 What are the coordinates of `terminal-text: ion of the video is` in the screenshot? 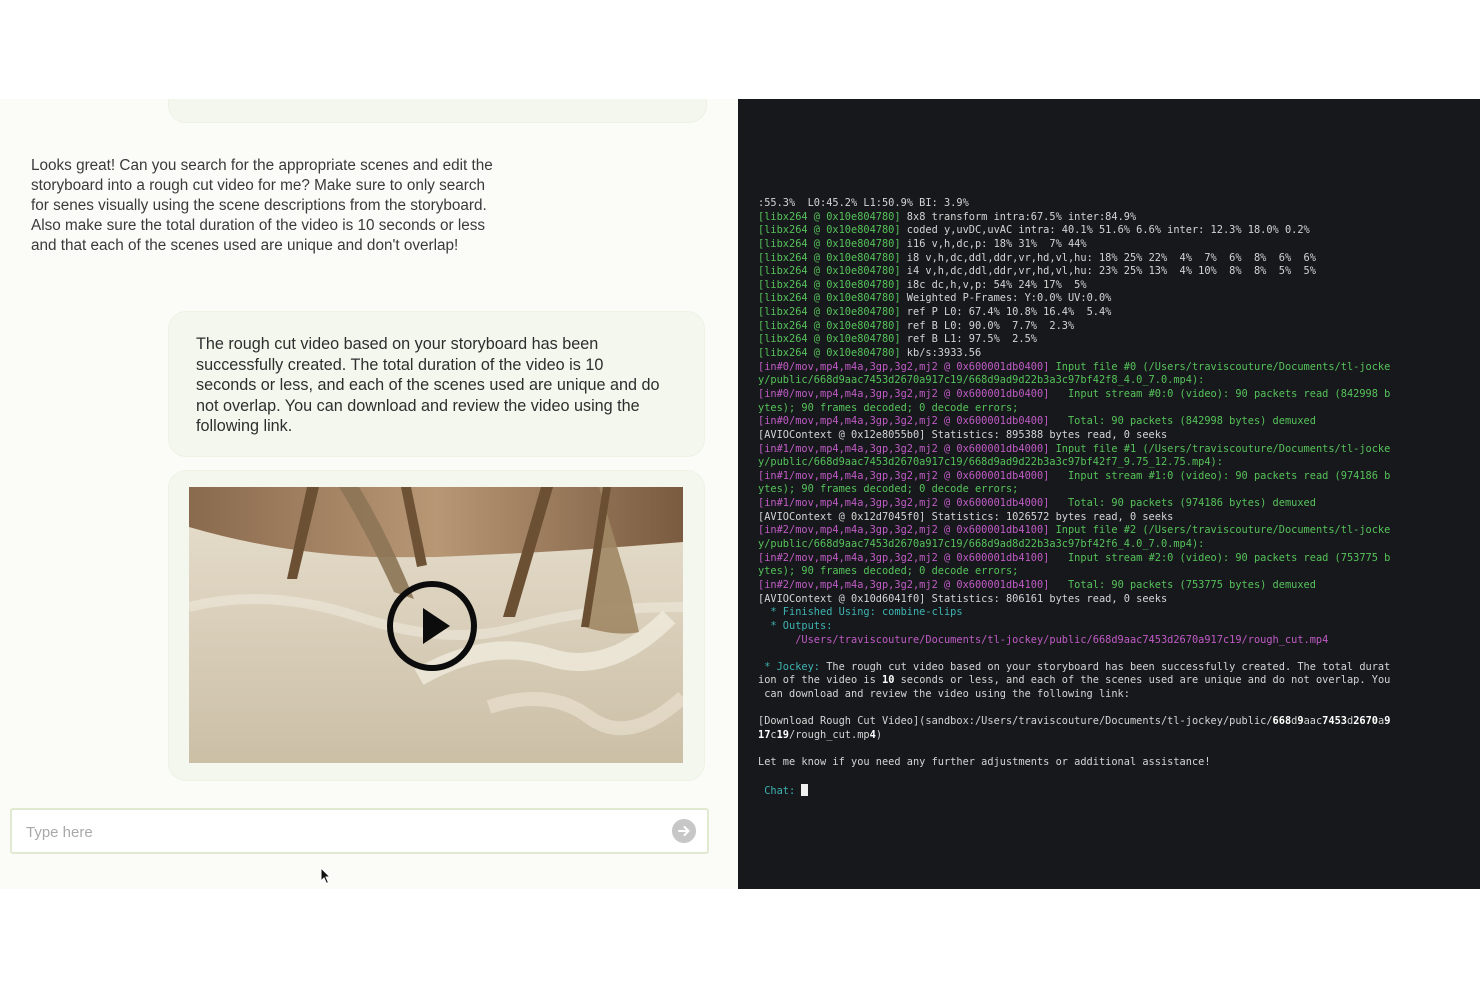 It's located at (820, 680).